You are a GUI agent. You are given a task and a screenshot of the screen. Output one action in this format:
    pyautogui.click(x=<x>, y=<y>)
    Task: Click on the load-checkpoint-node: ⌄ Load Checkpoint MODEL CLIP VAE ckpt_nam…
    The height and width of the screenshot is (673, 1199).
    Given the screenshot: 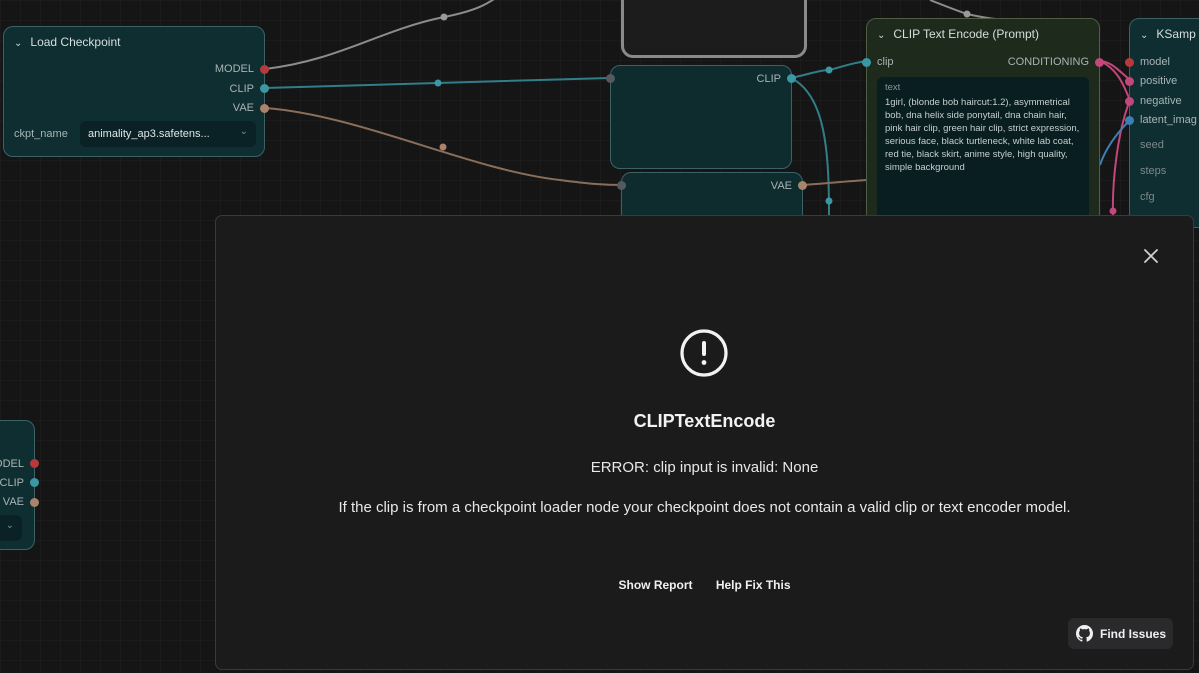 What is the action you would take?
    pyautogui.click(x=136, y=91)
    